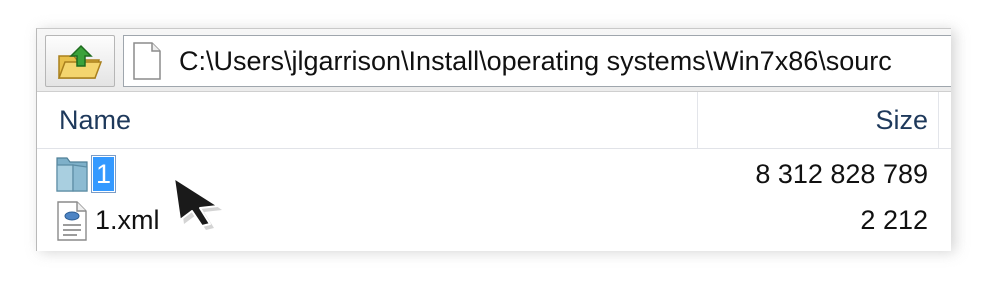 The image size is (1000, 302). What do you see at coordinates (147, 61) in the screenshot?
I see `document-icon` at bounding box center [147, 61].